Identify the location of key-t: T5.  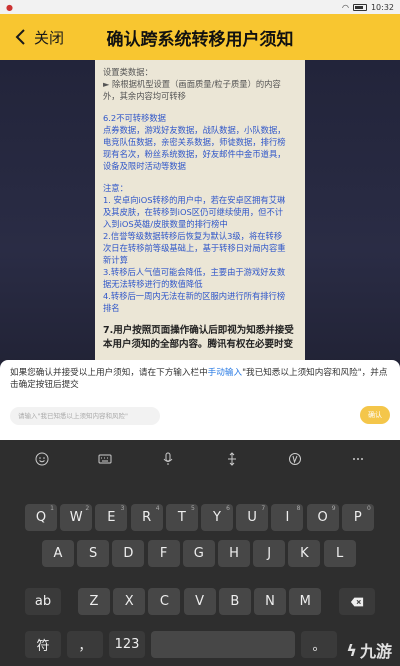
(181, 517).